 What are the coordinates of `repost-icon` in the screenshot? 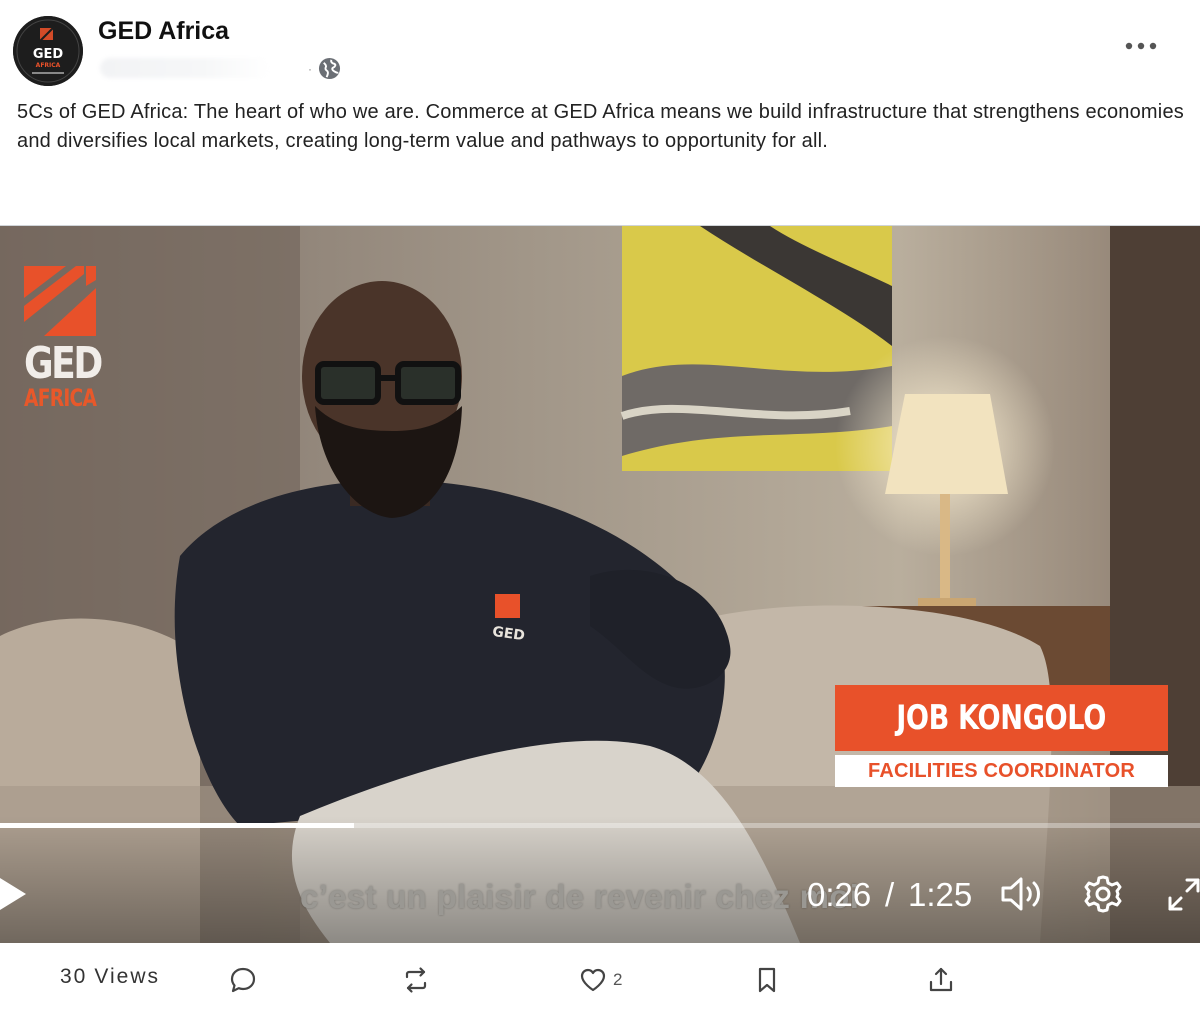 It's located at (416, 980).